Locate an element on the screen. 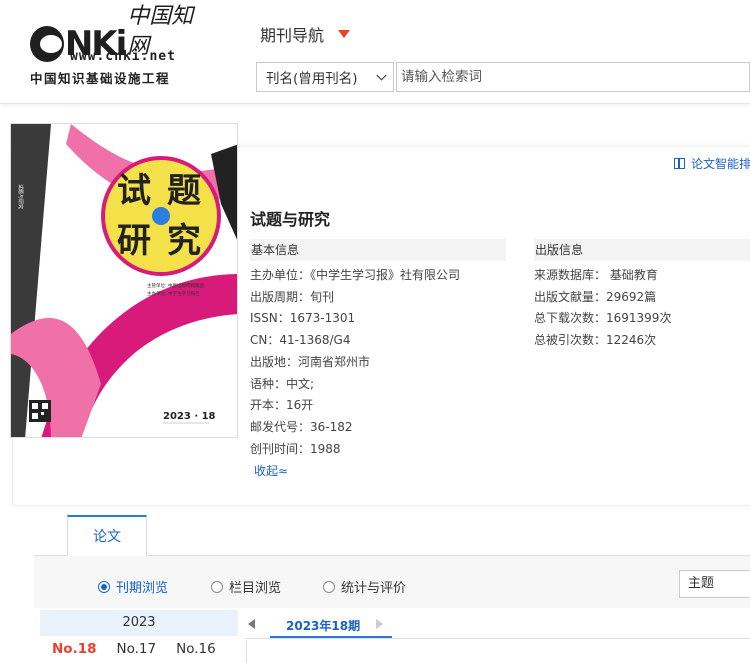 Image resolution: width=750 pixels, height=663 pixels. next-arrow-icon is located at coordinates (379, 624).